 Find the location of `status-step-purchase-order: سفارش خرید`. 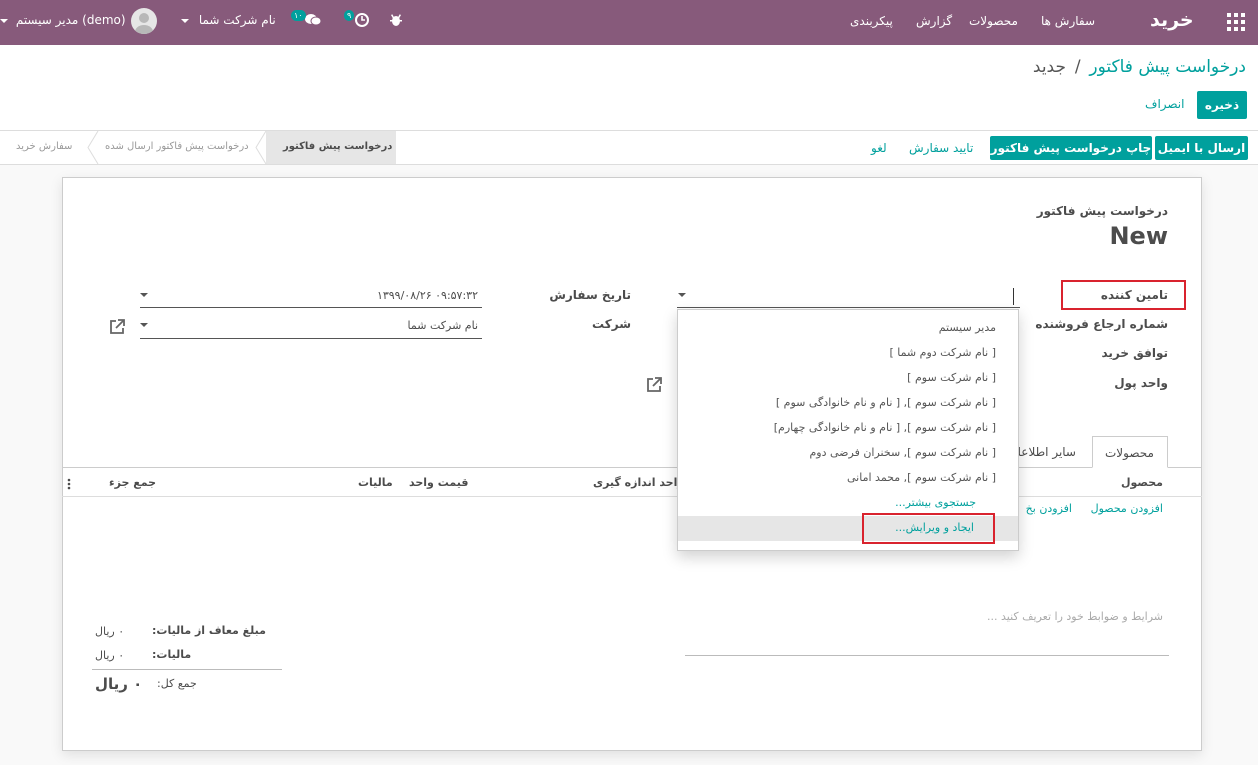

status-step-purchase-order: سفارش خرید is located at coordinates (44, 146).